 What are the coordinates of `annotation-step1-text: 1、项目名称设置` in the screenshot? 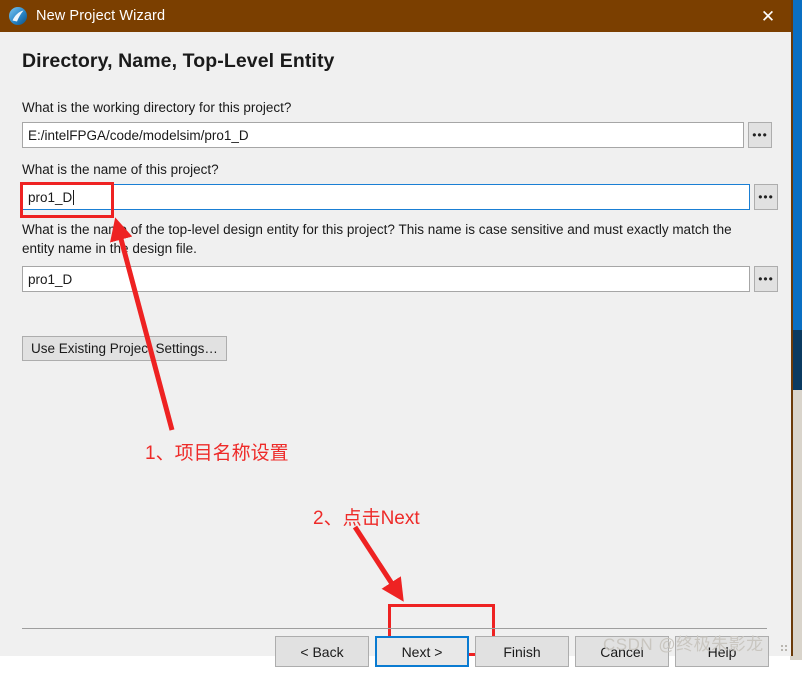 It's located at (217, 453).